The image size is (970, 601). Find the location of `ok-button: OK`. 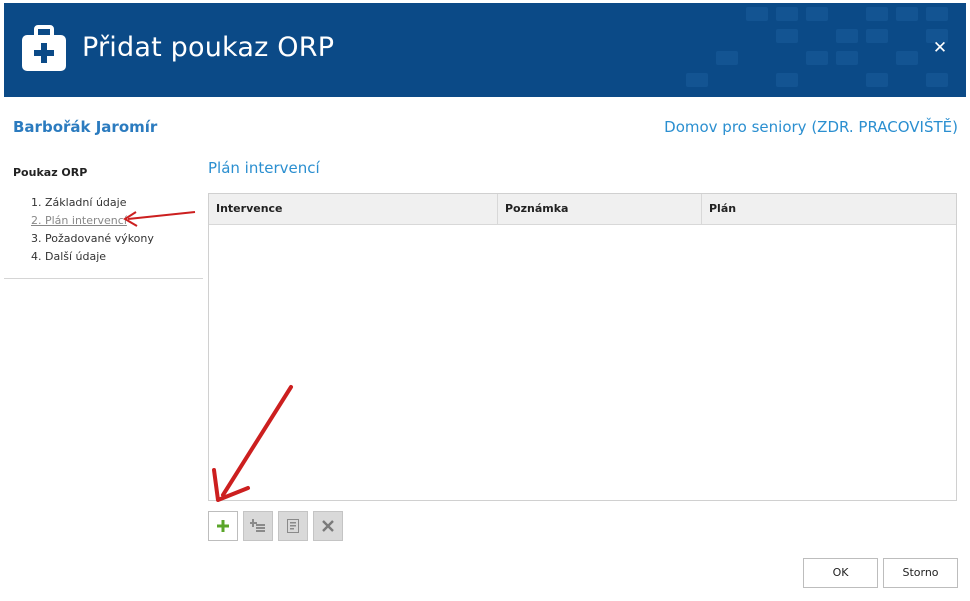

ok-button: OK is located at coordinates (840, 573).